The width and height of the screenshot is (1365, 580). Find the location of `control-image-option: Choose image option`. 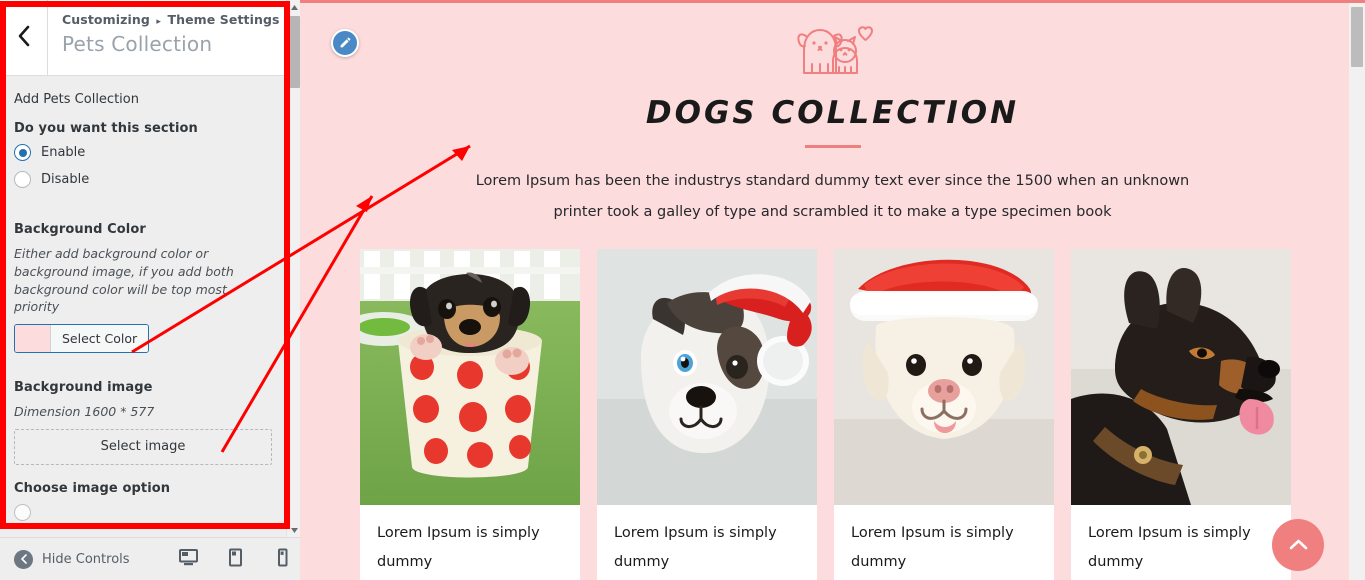

control-image-option: Choose image option is located at coordinates (143, 507).